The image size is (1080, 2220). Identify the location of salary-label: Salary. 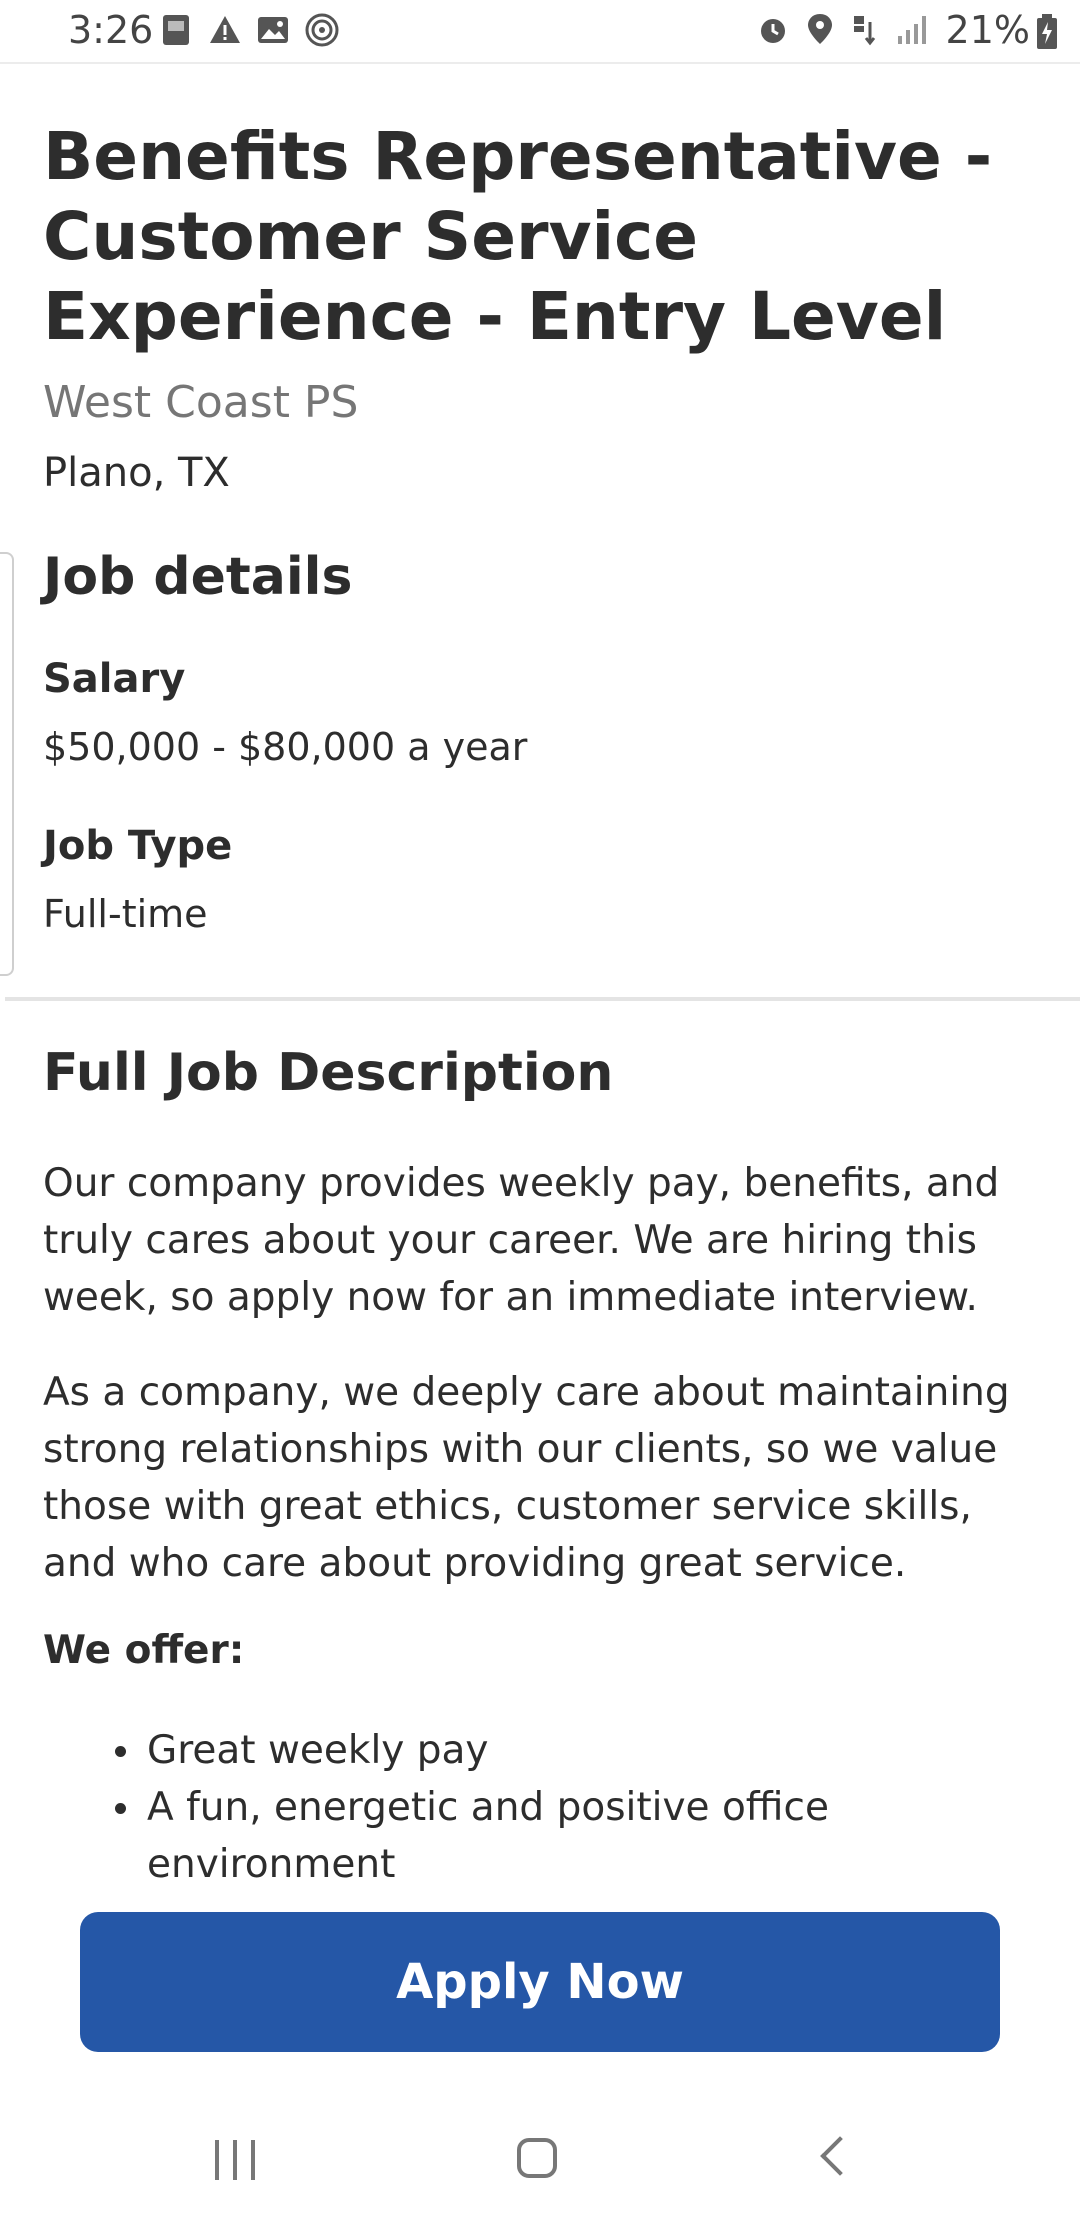
(114, 679).